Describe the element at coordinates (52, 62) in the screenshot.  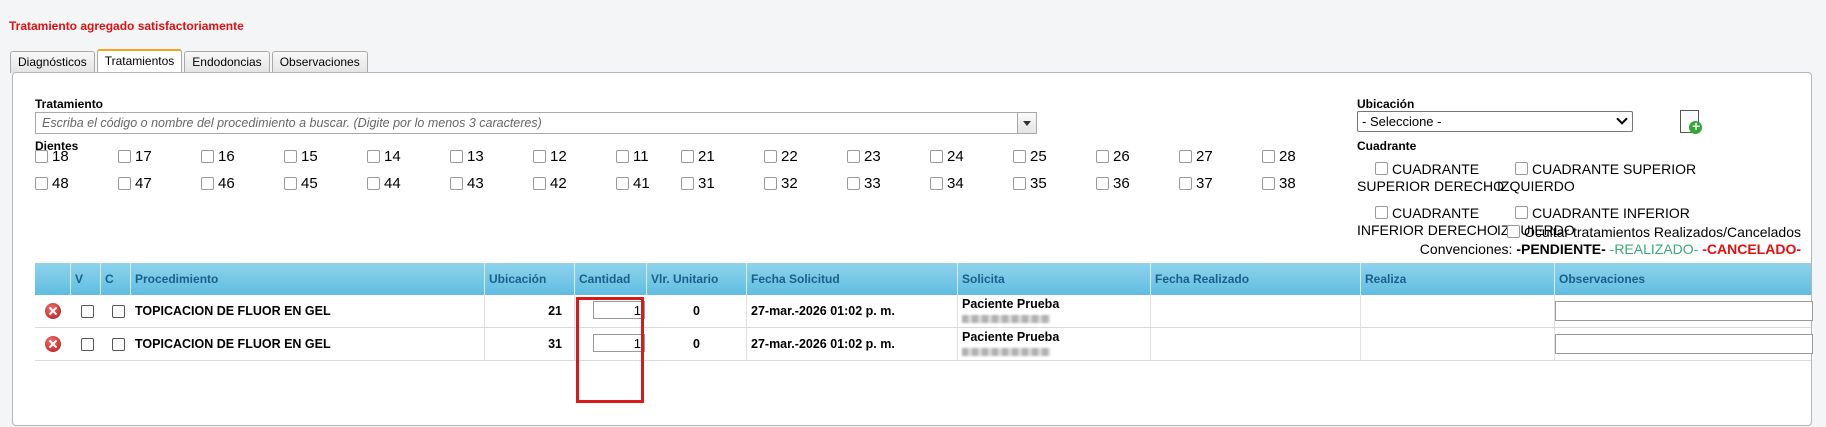
I see `tab-diagnosticos: Diagnósticos` at that location.